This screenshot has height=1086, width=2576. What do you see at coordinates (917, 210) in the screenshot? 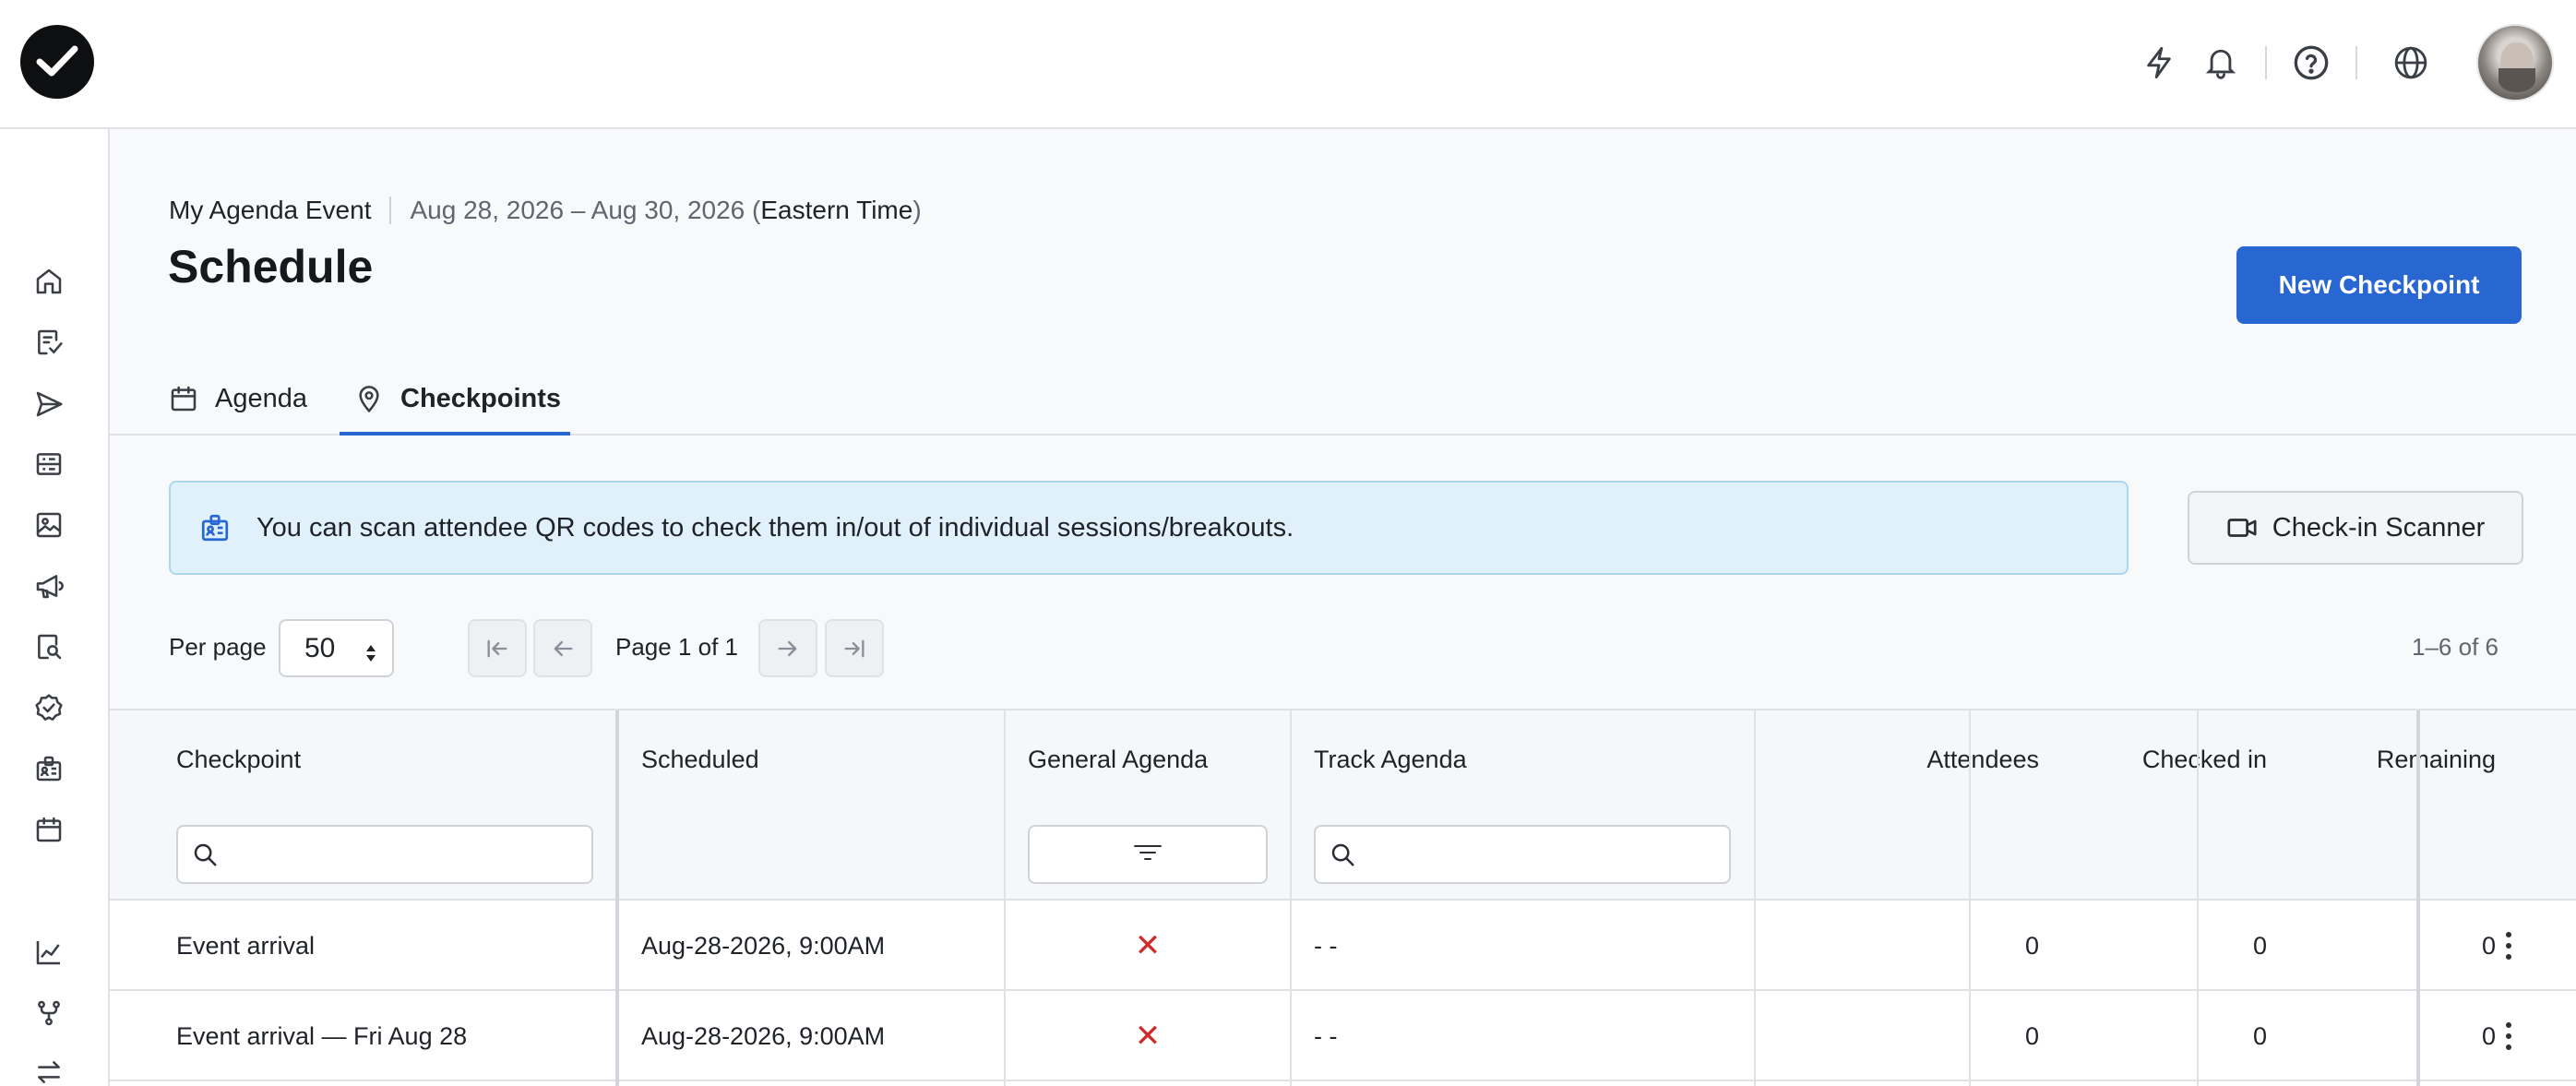
I see `event-timezone-close: )` at bounding box center [917, 210].